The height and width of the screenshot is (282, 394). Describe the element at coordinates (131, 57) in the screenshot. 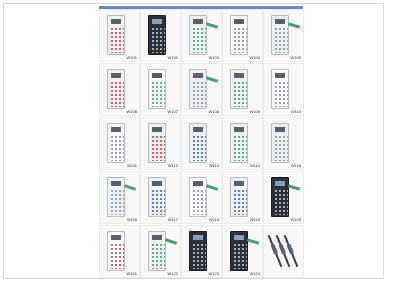

I see `product-code: W101` at that location.